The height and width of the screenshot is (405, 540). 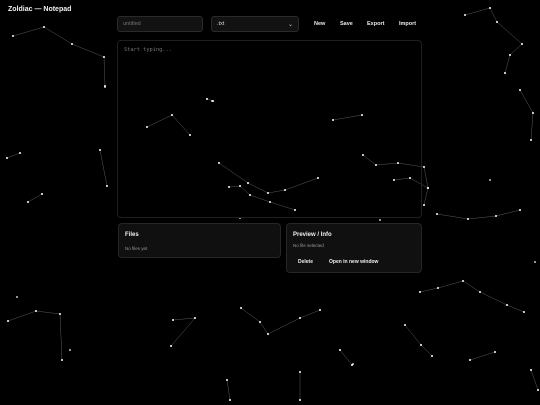 I want to click on export-button: Export, so click(x=375, y=24).